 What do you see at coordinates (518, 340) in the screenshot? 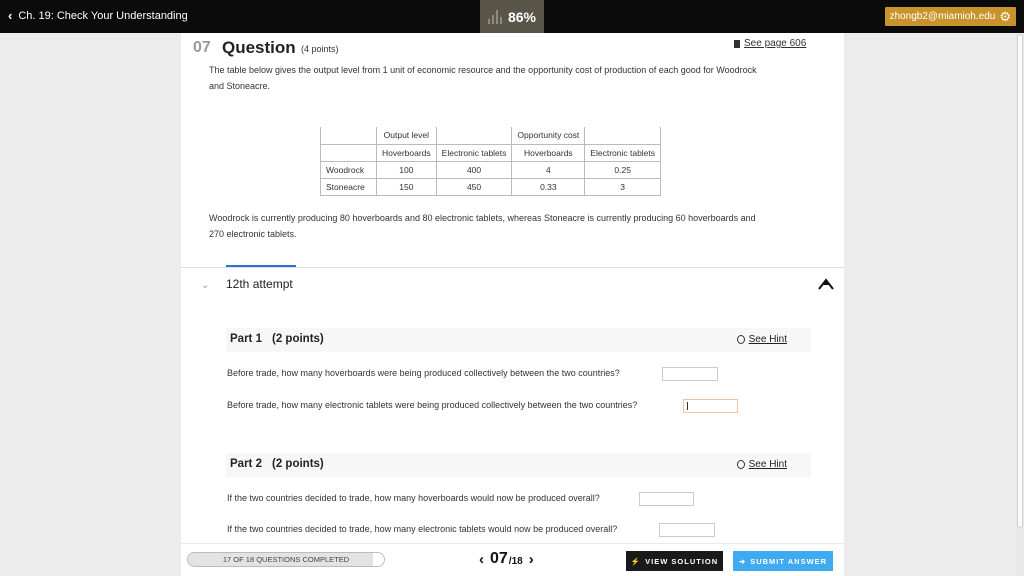
I see `part-1-header: Part 1 (2 points) See Hint` at bounding box center [518, 340].